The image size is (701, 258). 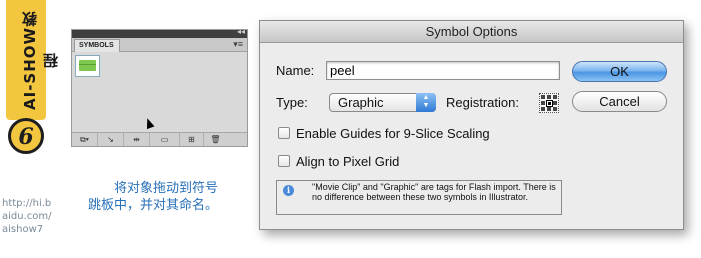 What do you see at coordinates (23, 229) in the screenshot?
I see `url-line: aishow7` at bounding box center [23, 229].